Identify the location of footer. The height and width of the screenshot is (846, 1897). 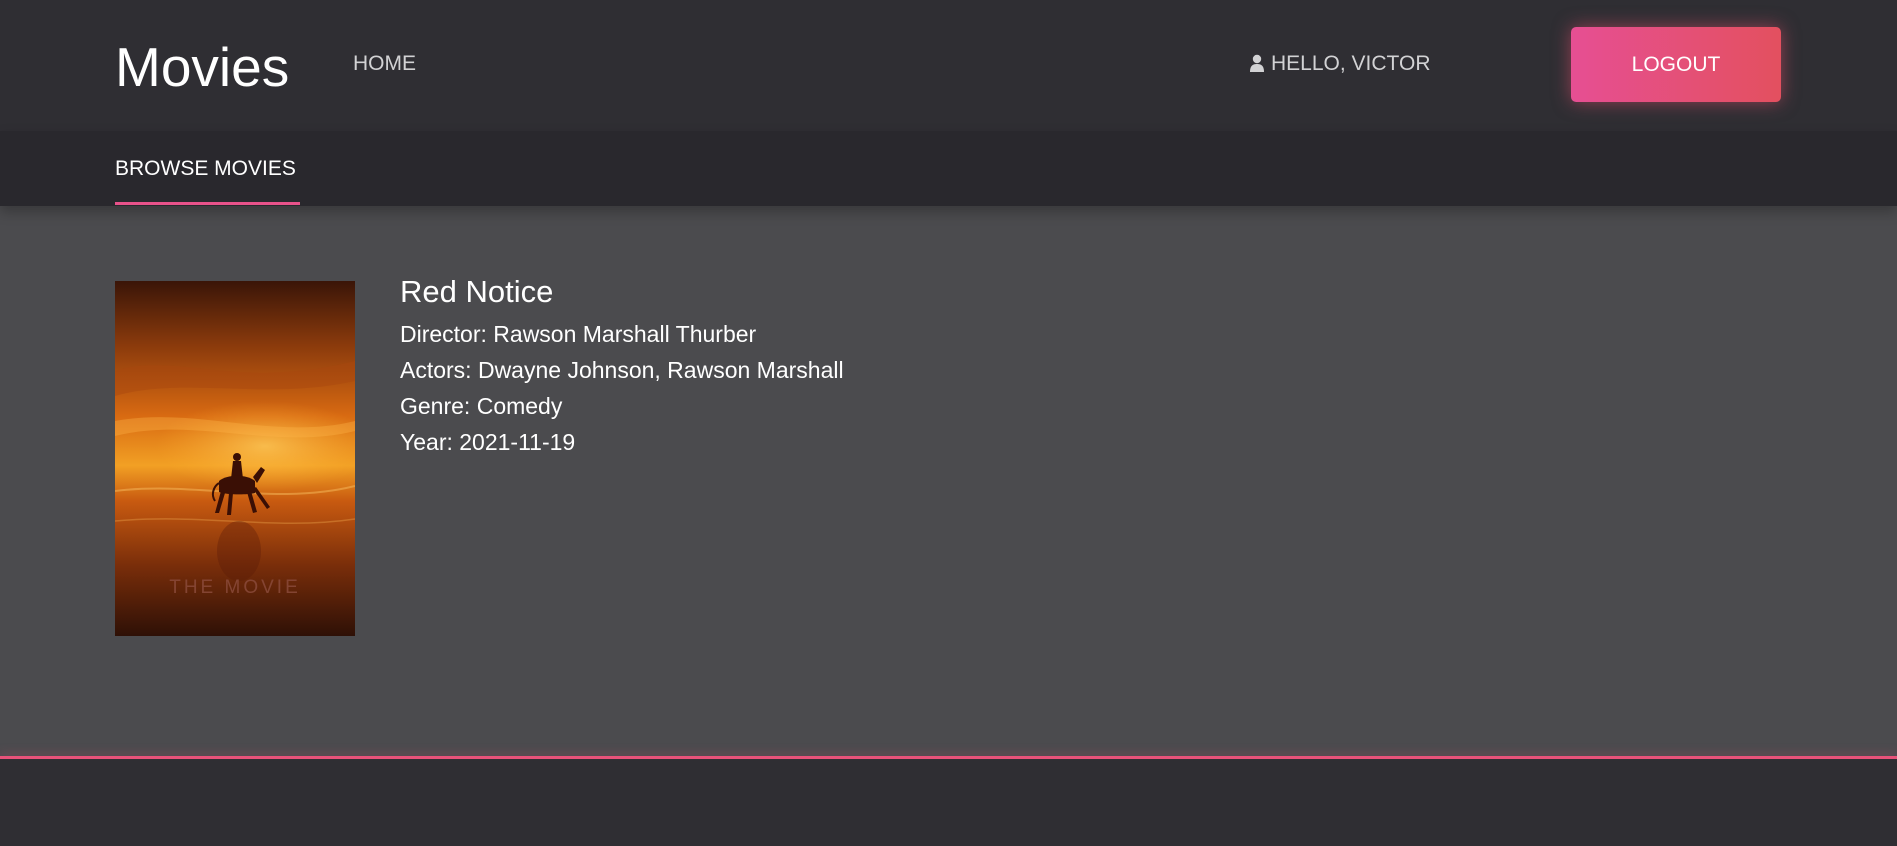
(948, 802).